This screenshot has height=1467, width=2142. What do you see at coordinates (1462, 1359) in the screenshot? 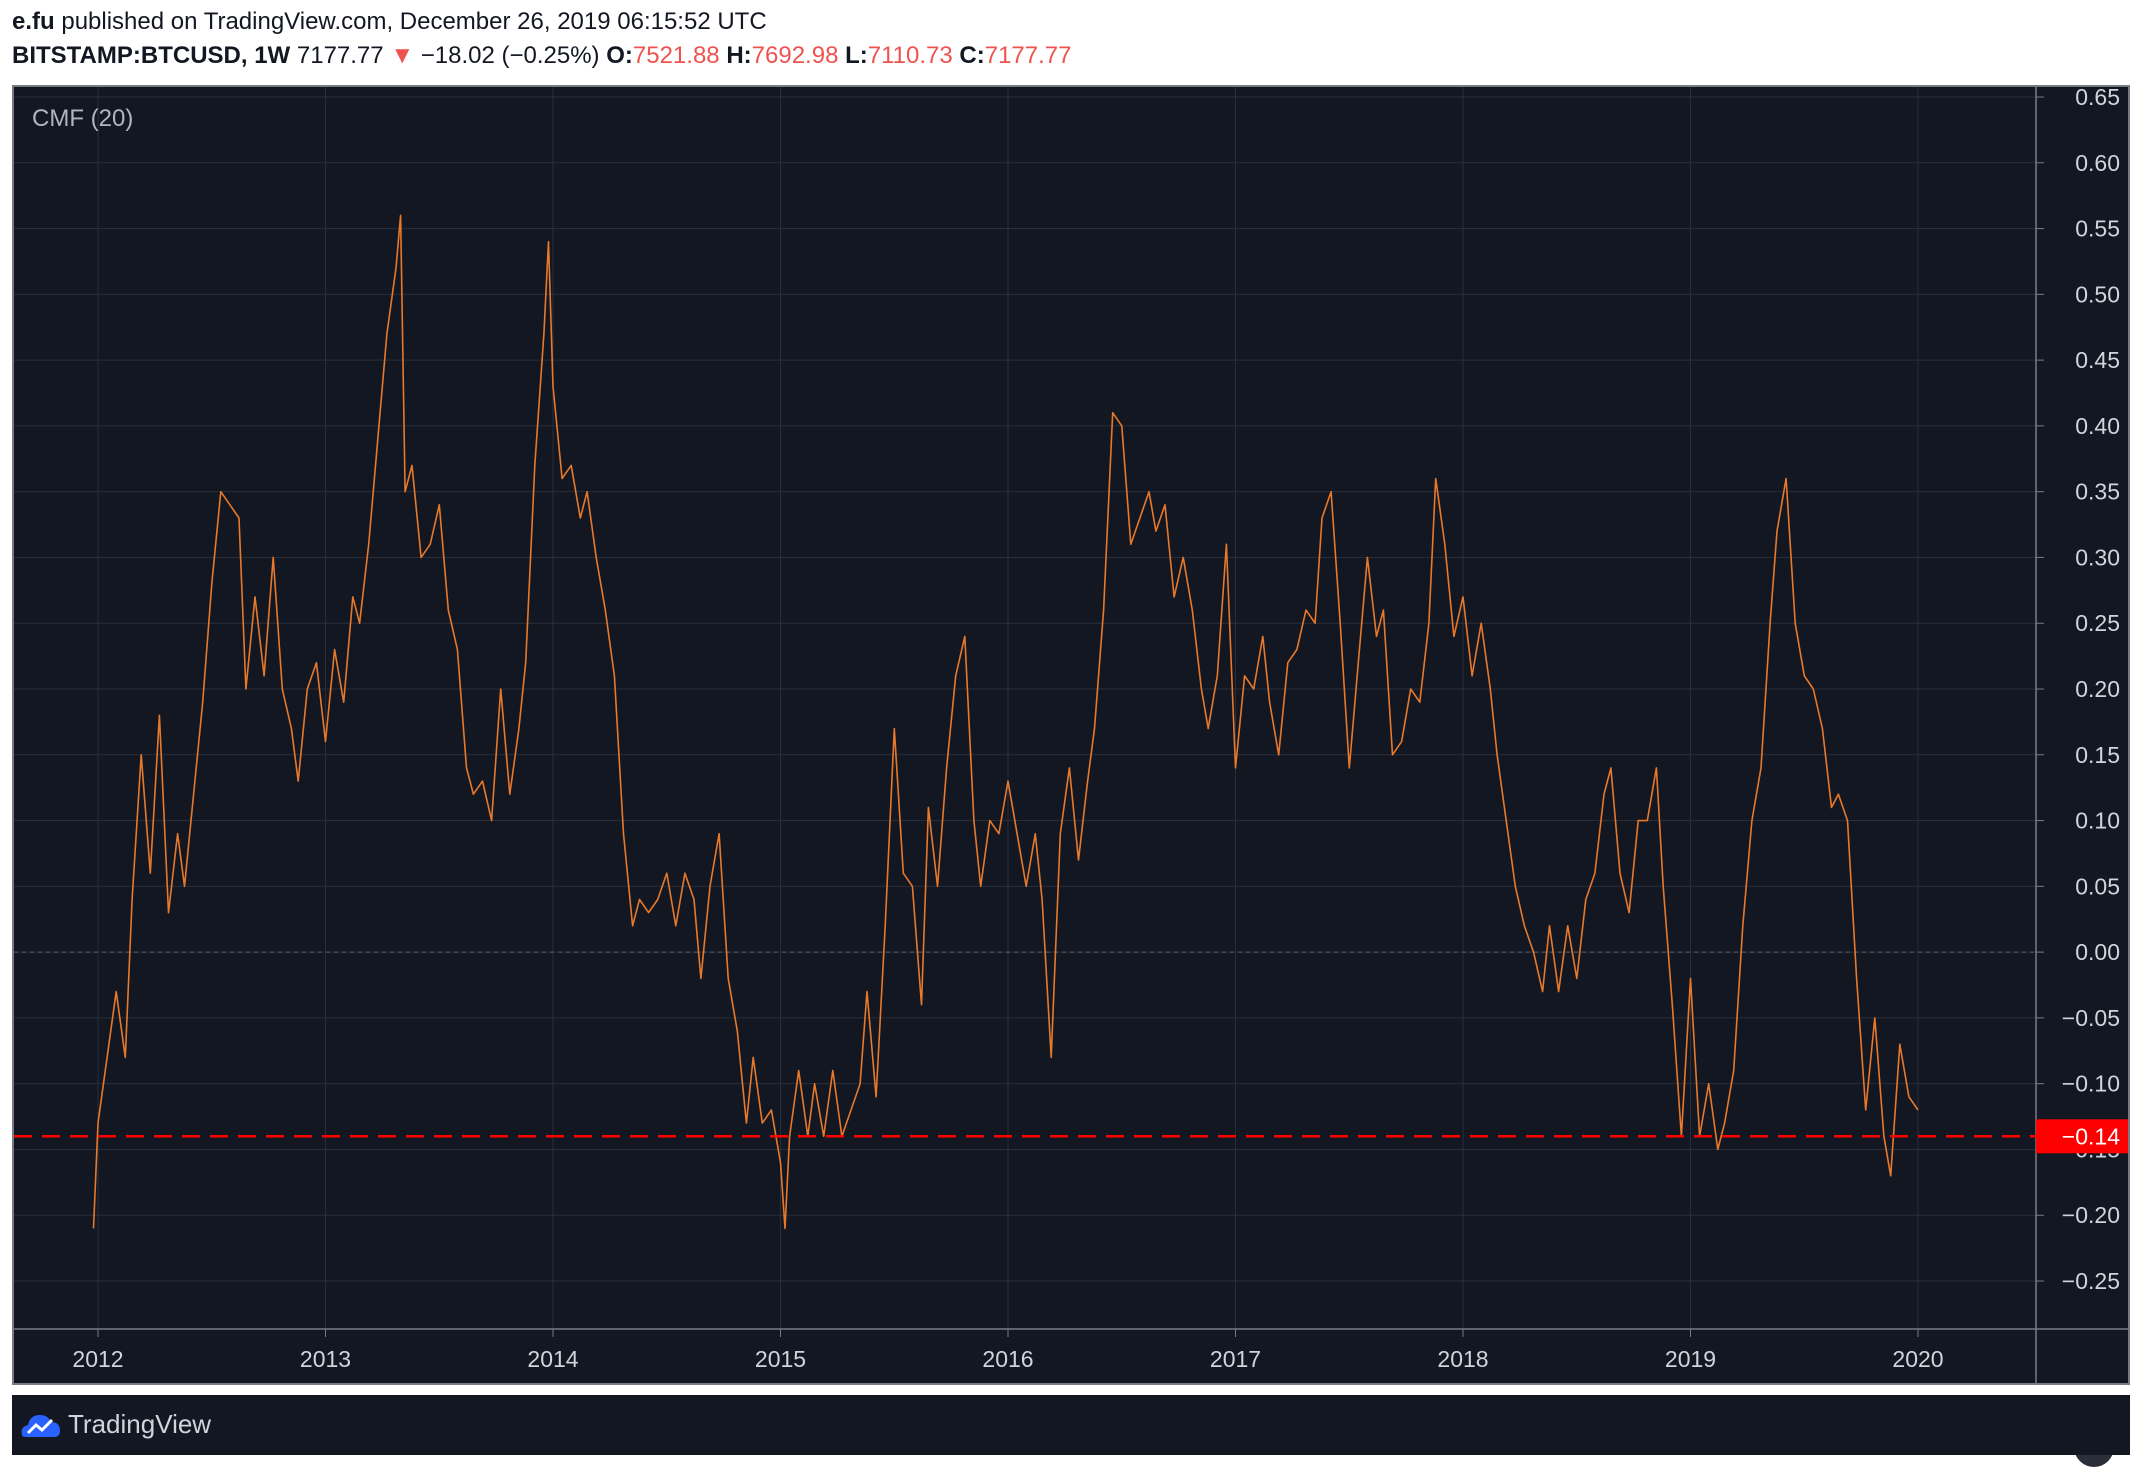
I see `x-tick-label: 2018` at bounding box center [1462, 1359].